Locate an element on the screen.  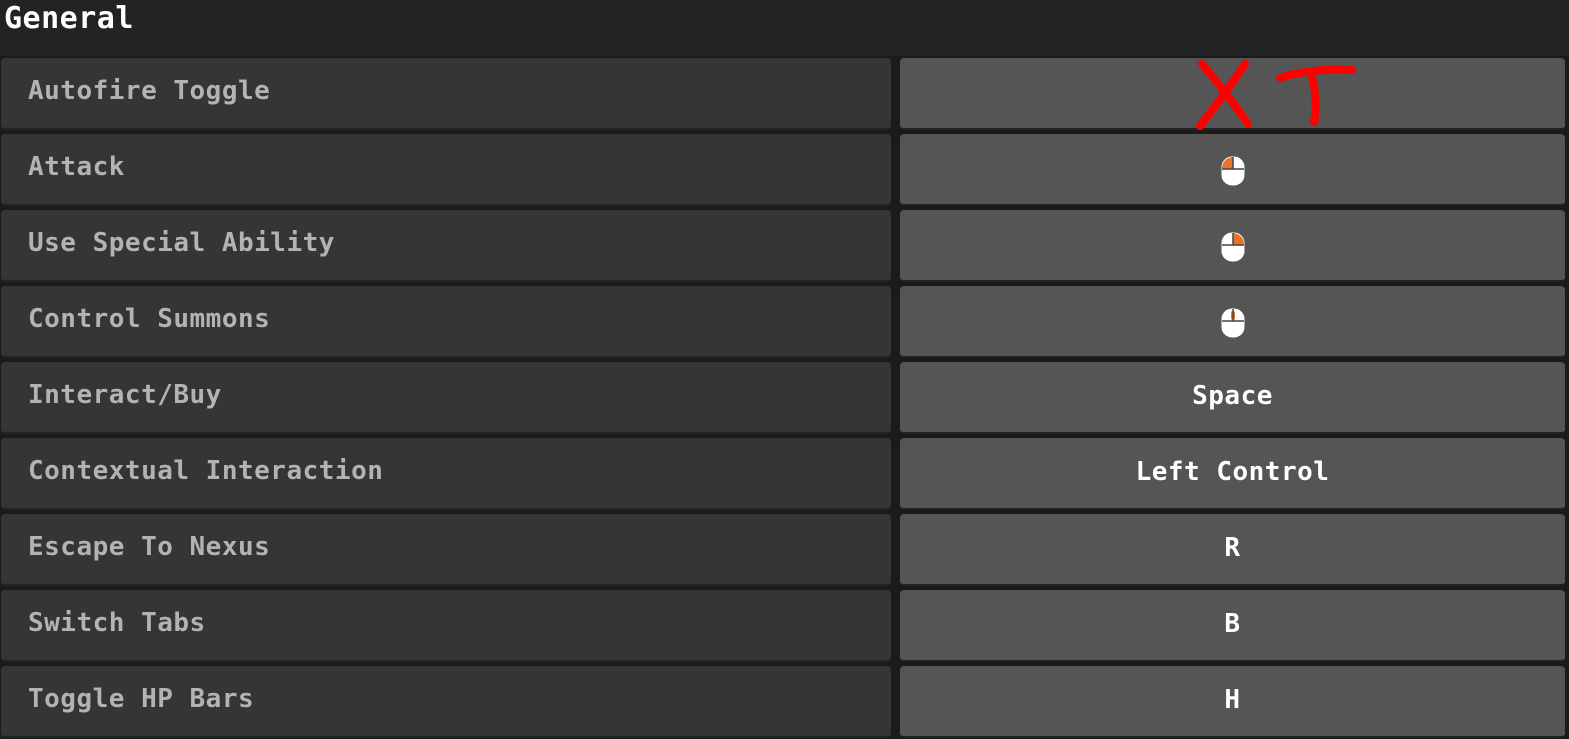
mouse-middle-click-icon is located at coordinates (1232, 323).